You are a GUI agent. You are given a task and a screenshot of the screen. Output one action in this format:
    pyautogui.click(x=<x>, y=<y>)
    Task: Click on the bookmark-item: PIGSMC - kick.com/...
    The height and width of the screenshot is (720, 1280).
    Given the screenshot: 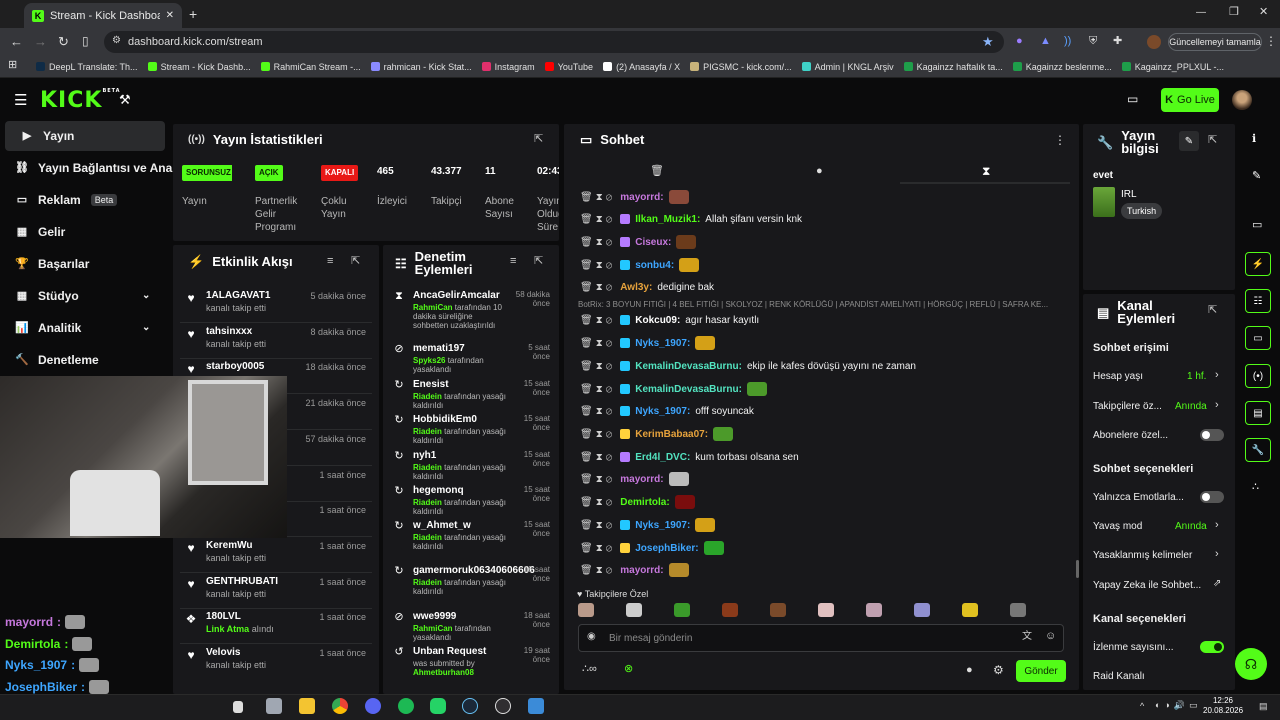 What is the action you would take?
    pyautogui.click(x=741, y=67)
    